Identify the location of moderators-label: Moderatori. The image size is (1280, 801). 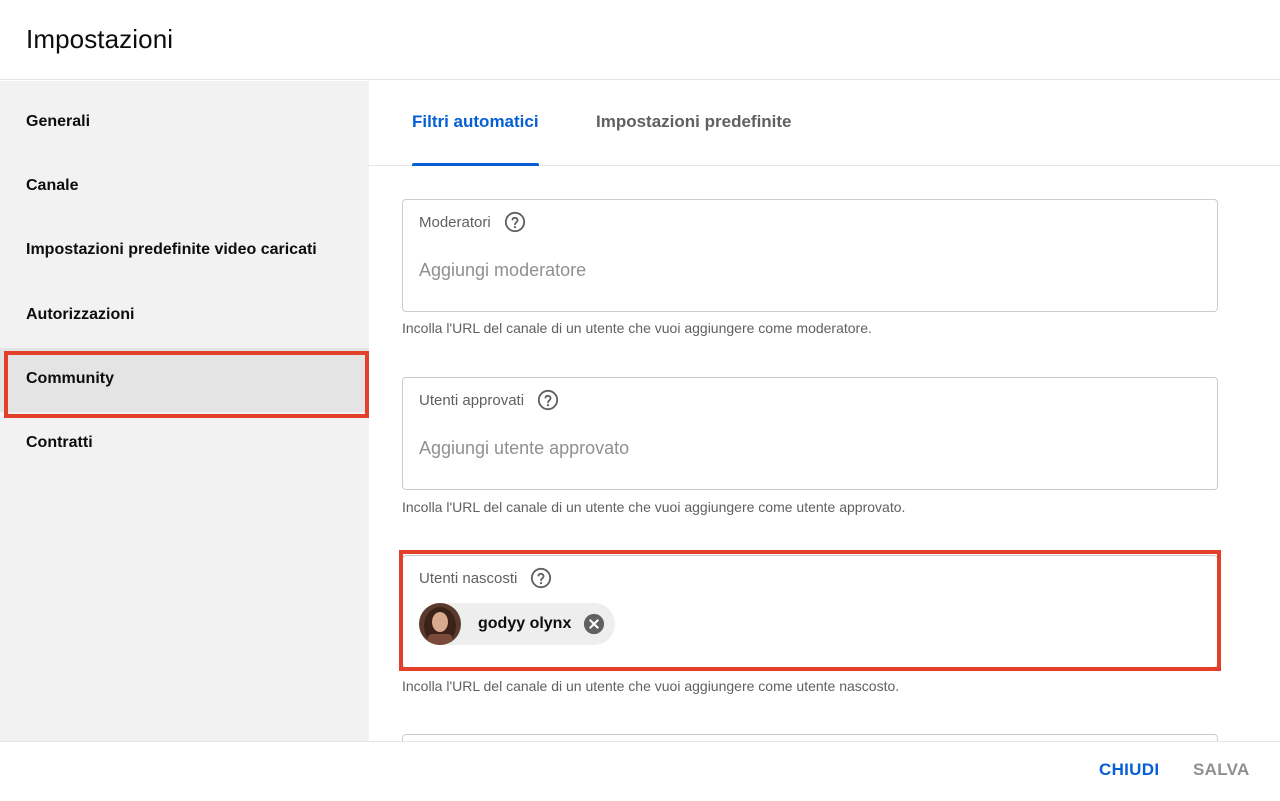
(455, 222).